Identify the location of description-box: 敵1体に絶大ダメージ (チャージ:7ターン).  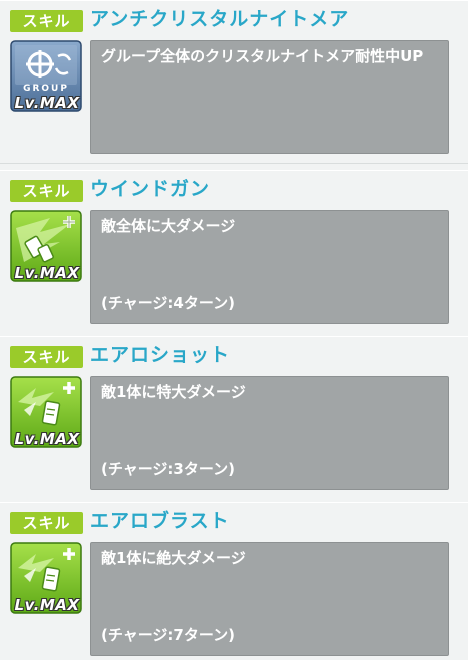
(269, 599).